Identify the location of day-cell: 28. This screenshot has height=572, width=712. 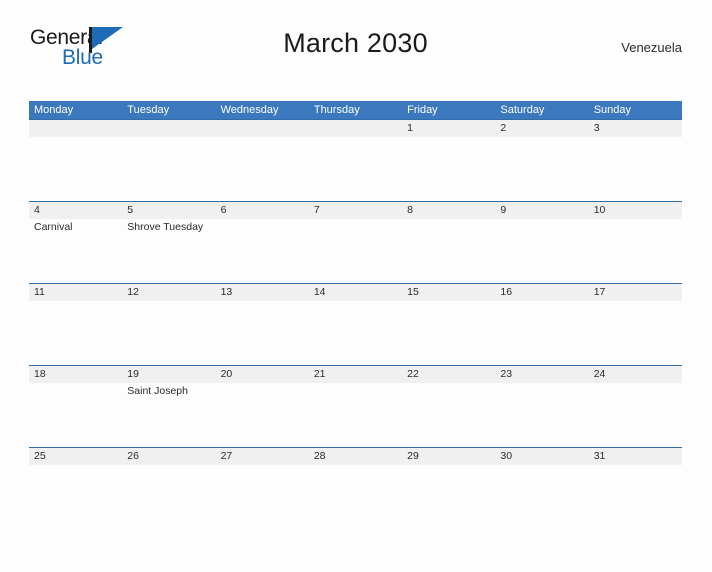
(355, 488).